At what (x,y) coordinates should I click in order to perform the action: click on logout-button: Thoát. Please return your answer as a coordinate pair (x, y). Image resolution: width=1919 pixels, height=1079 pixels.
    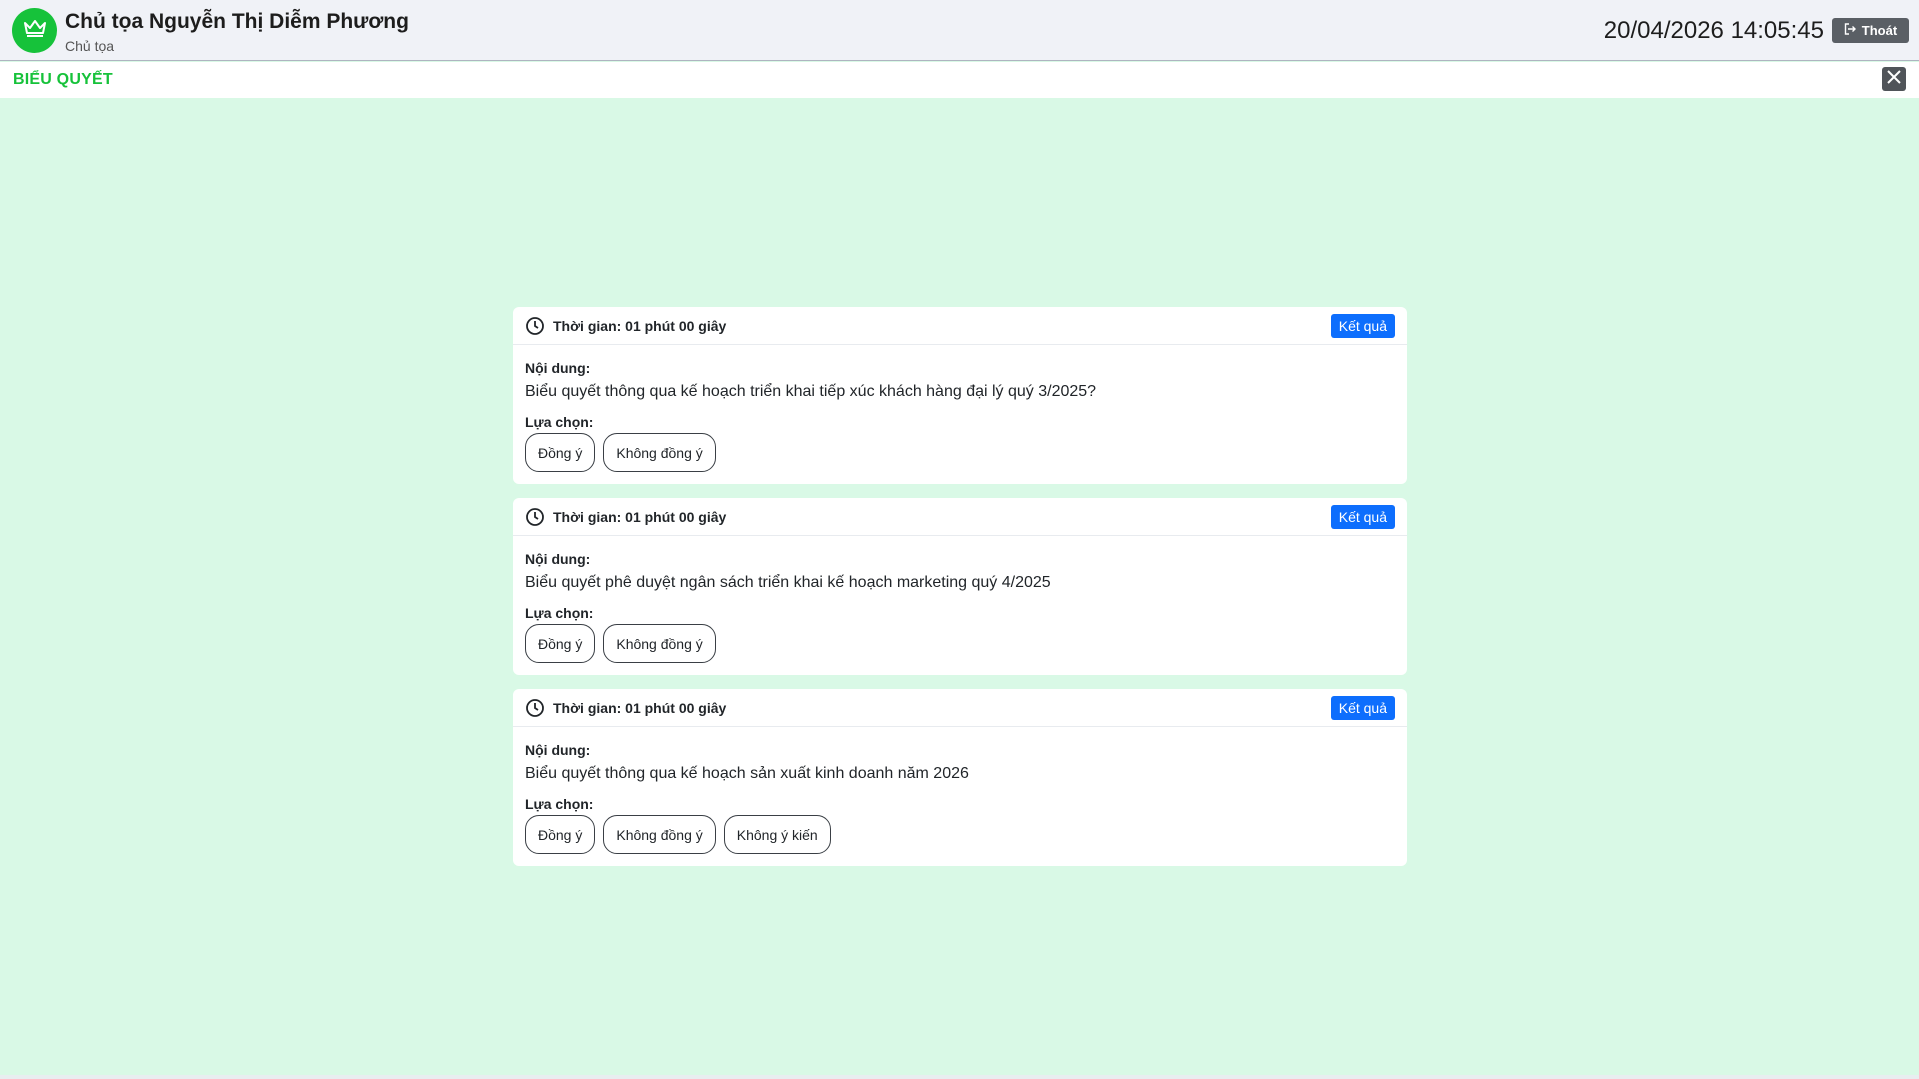
    Looking at the image, I should click on (1870, 30).